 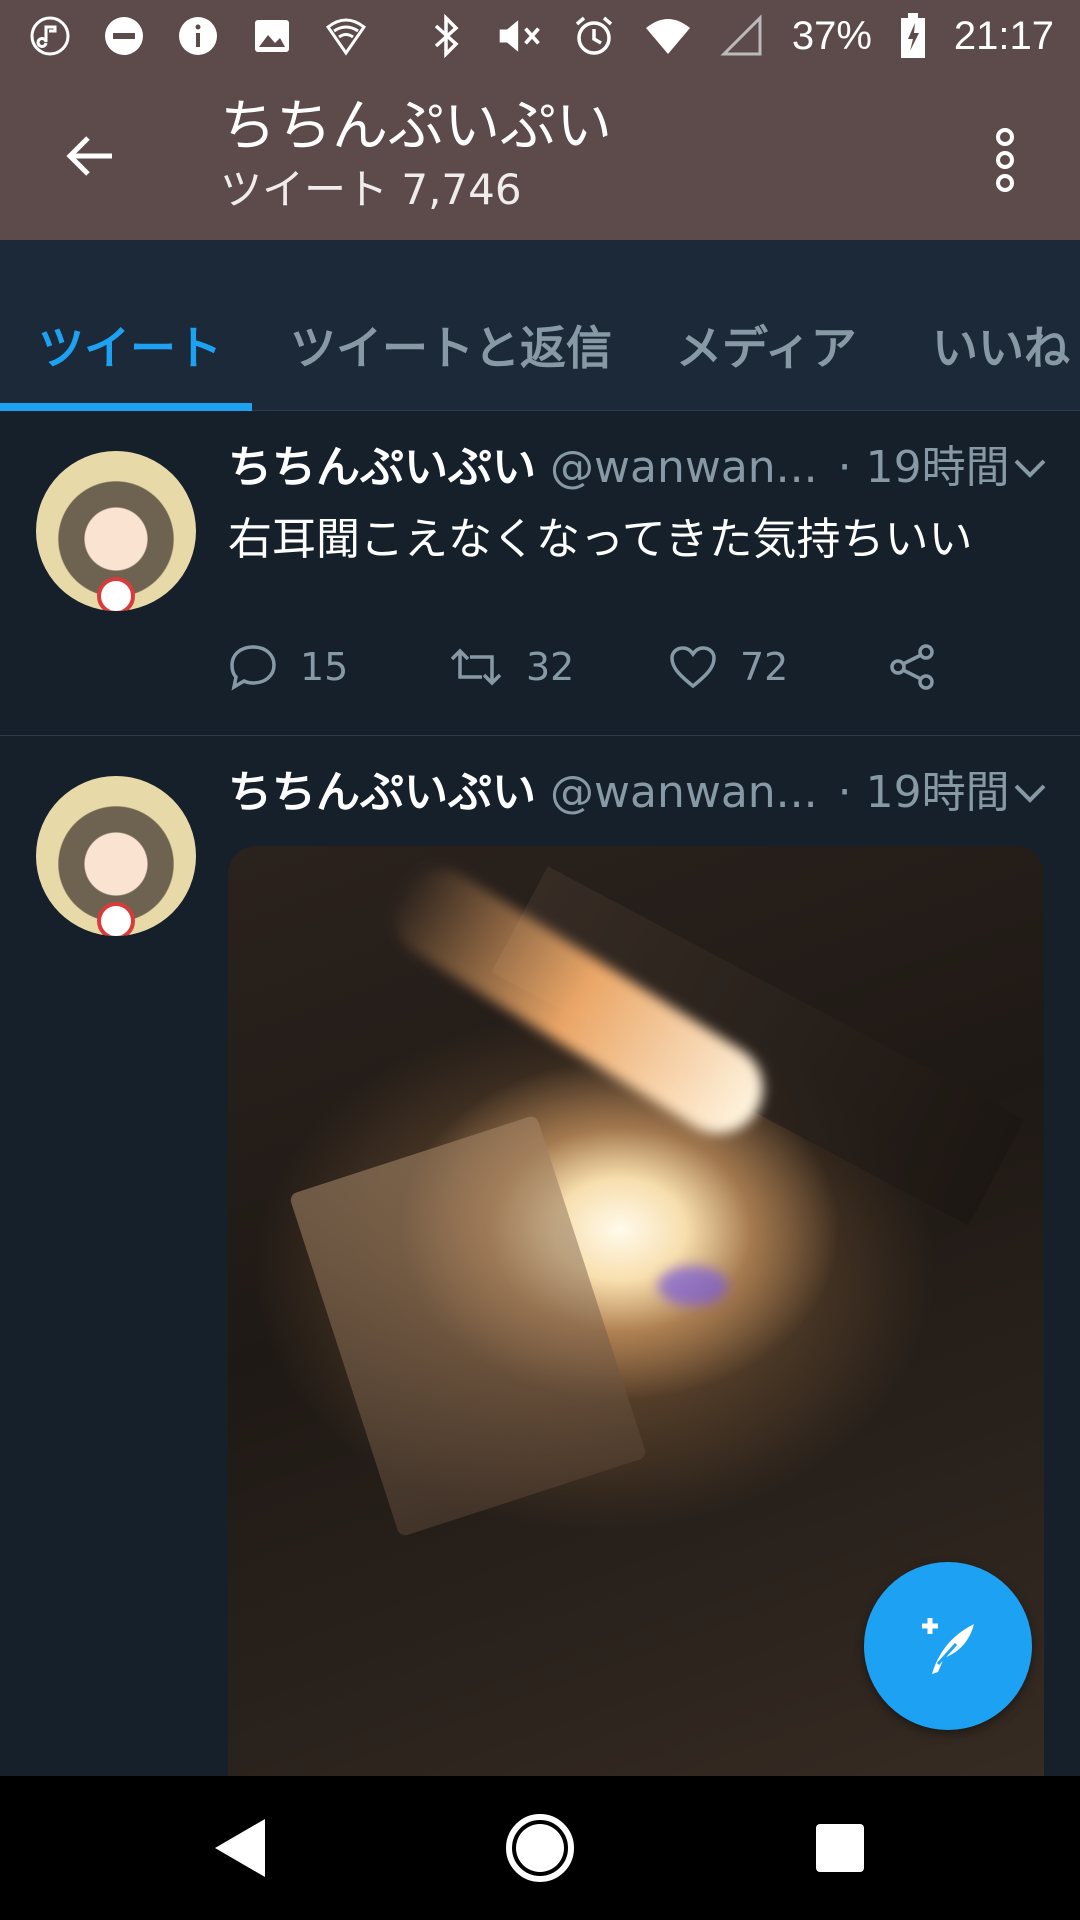 What do you see at coordinates (50, 36) in the screenshot?
I see `music-icon` at bounding box center [50, 36].